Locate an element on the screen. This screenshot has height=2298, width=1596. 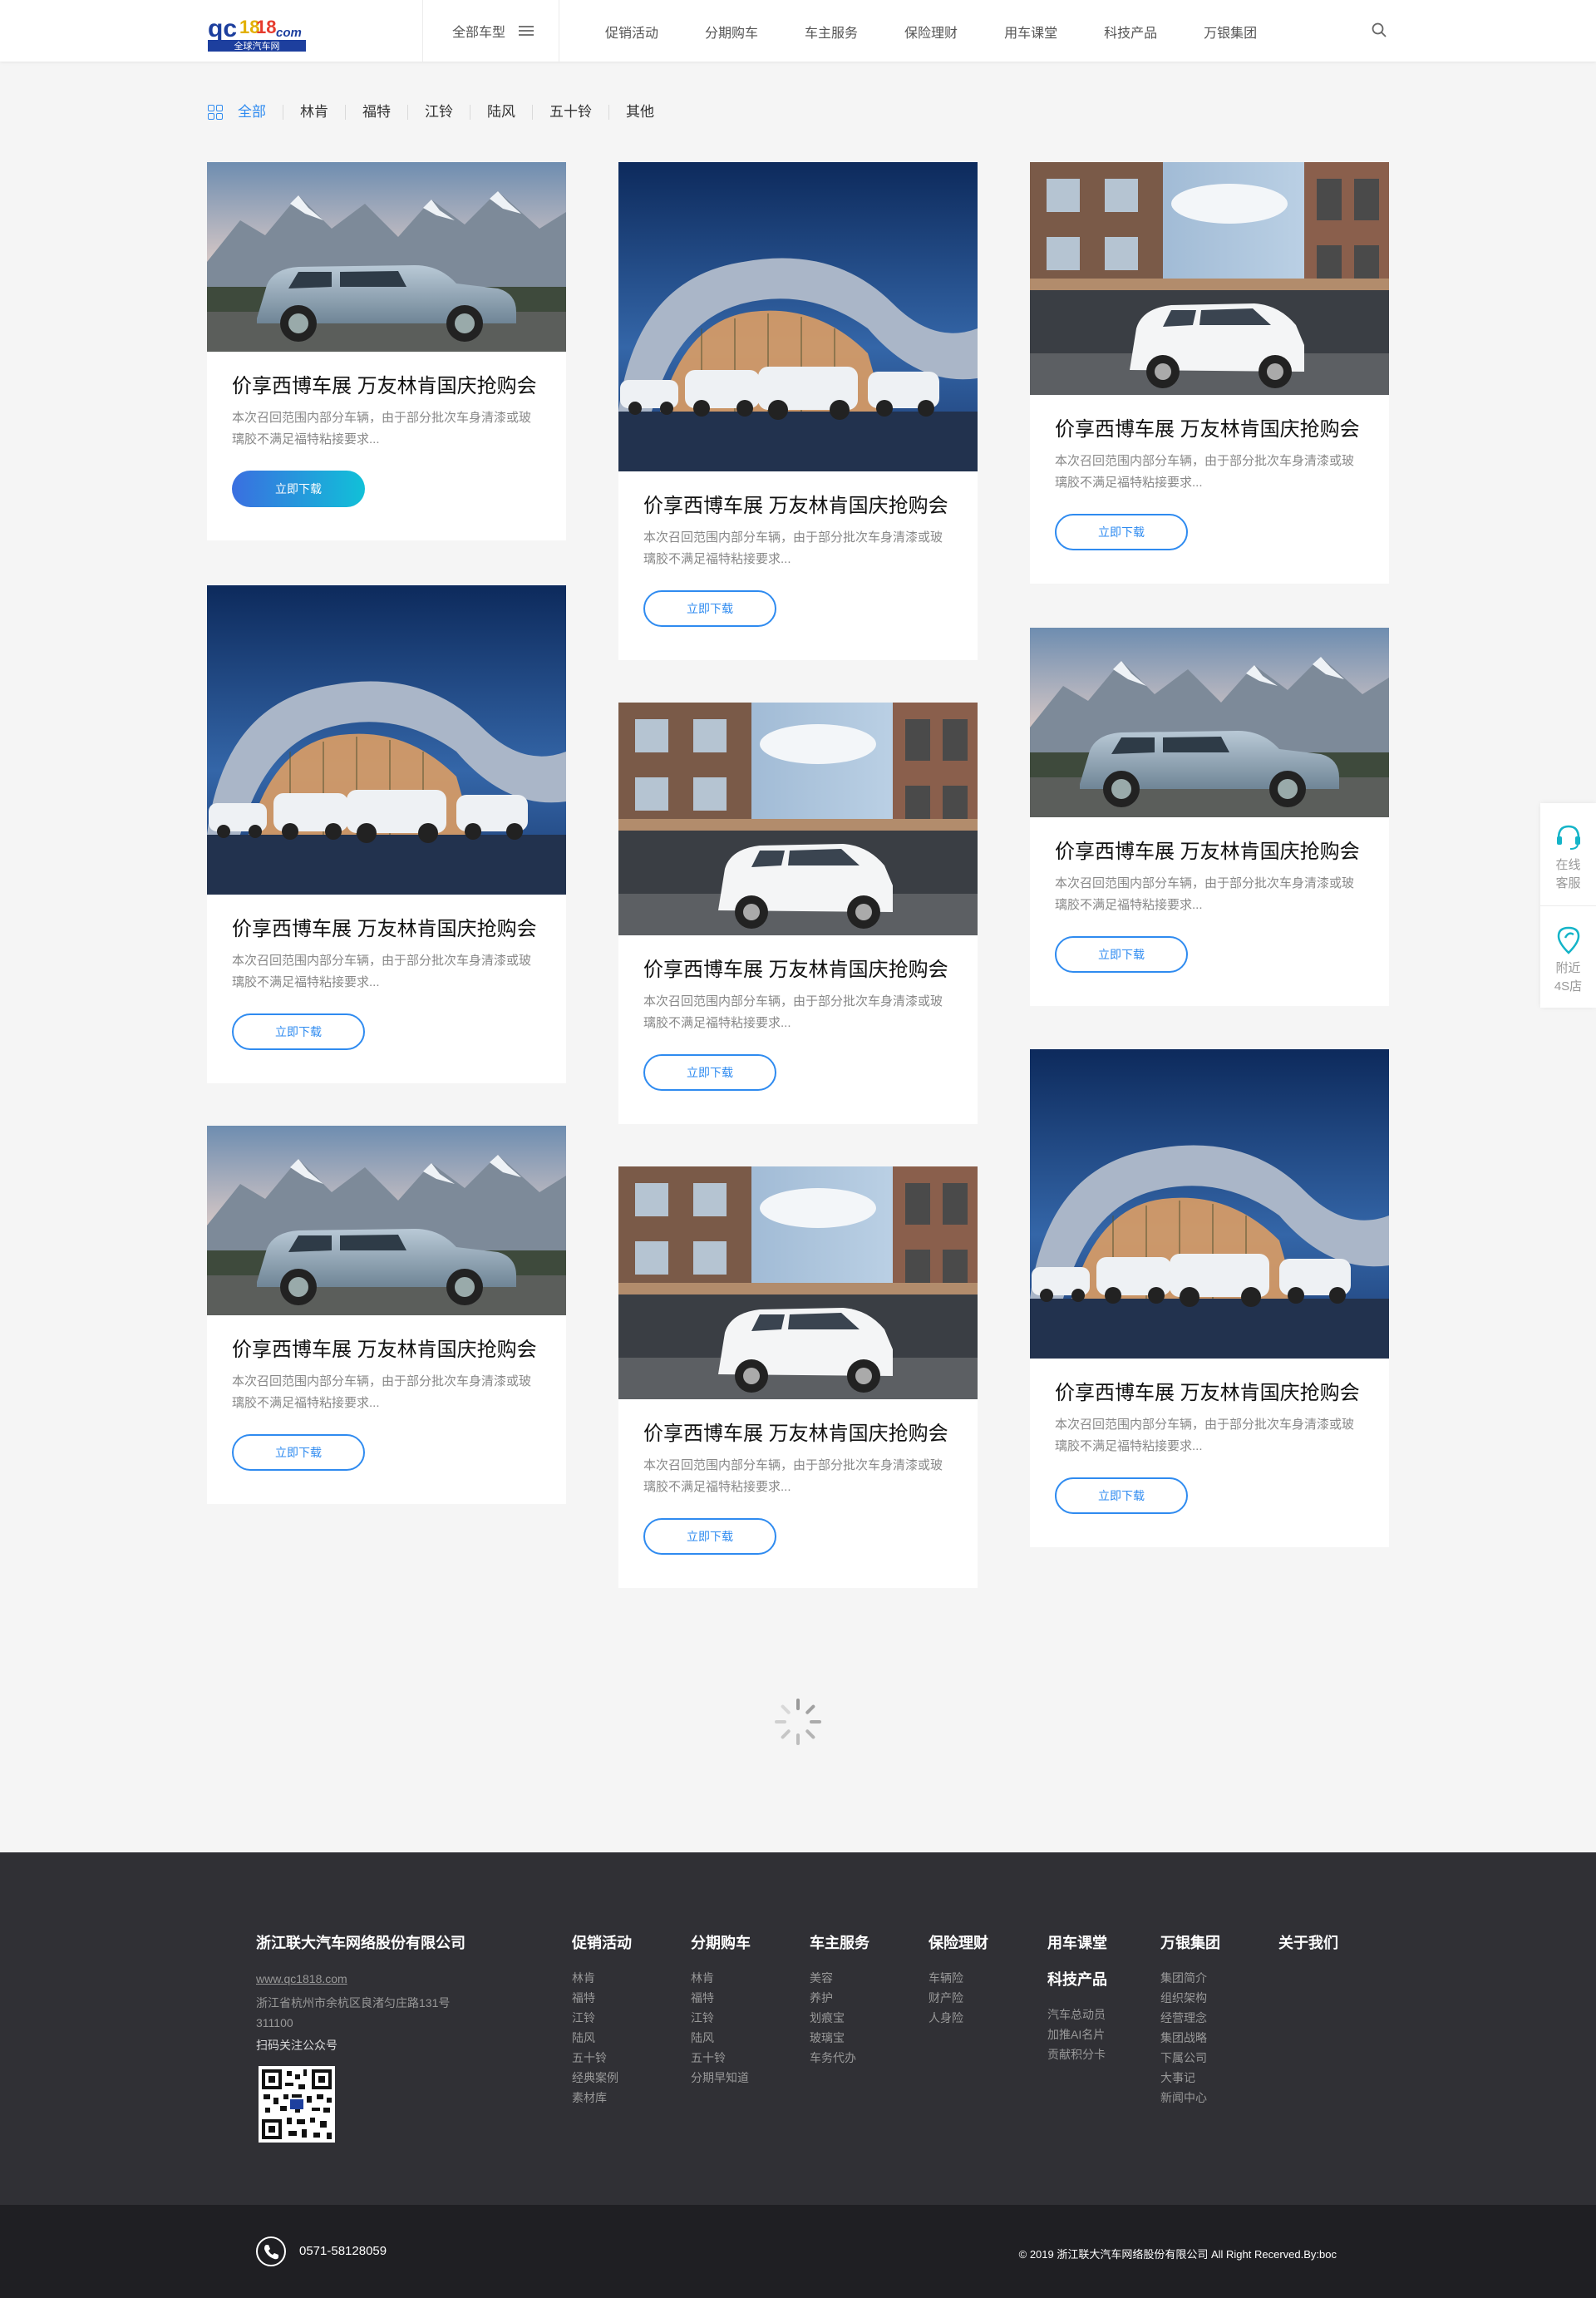
nav-classroom: 用车课堂 is located at coordinates (1030, 32).